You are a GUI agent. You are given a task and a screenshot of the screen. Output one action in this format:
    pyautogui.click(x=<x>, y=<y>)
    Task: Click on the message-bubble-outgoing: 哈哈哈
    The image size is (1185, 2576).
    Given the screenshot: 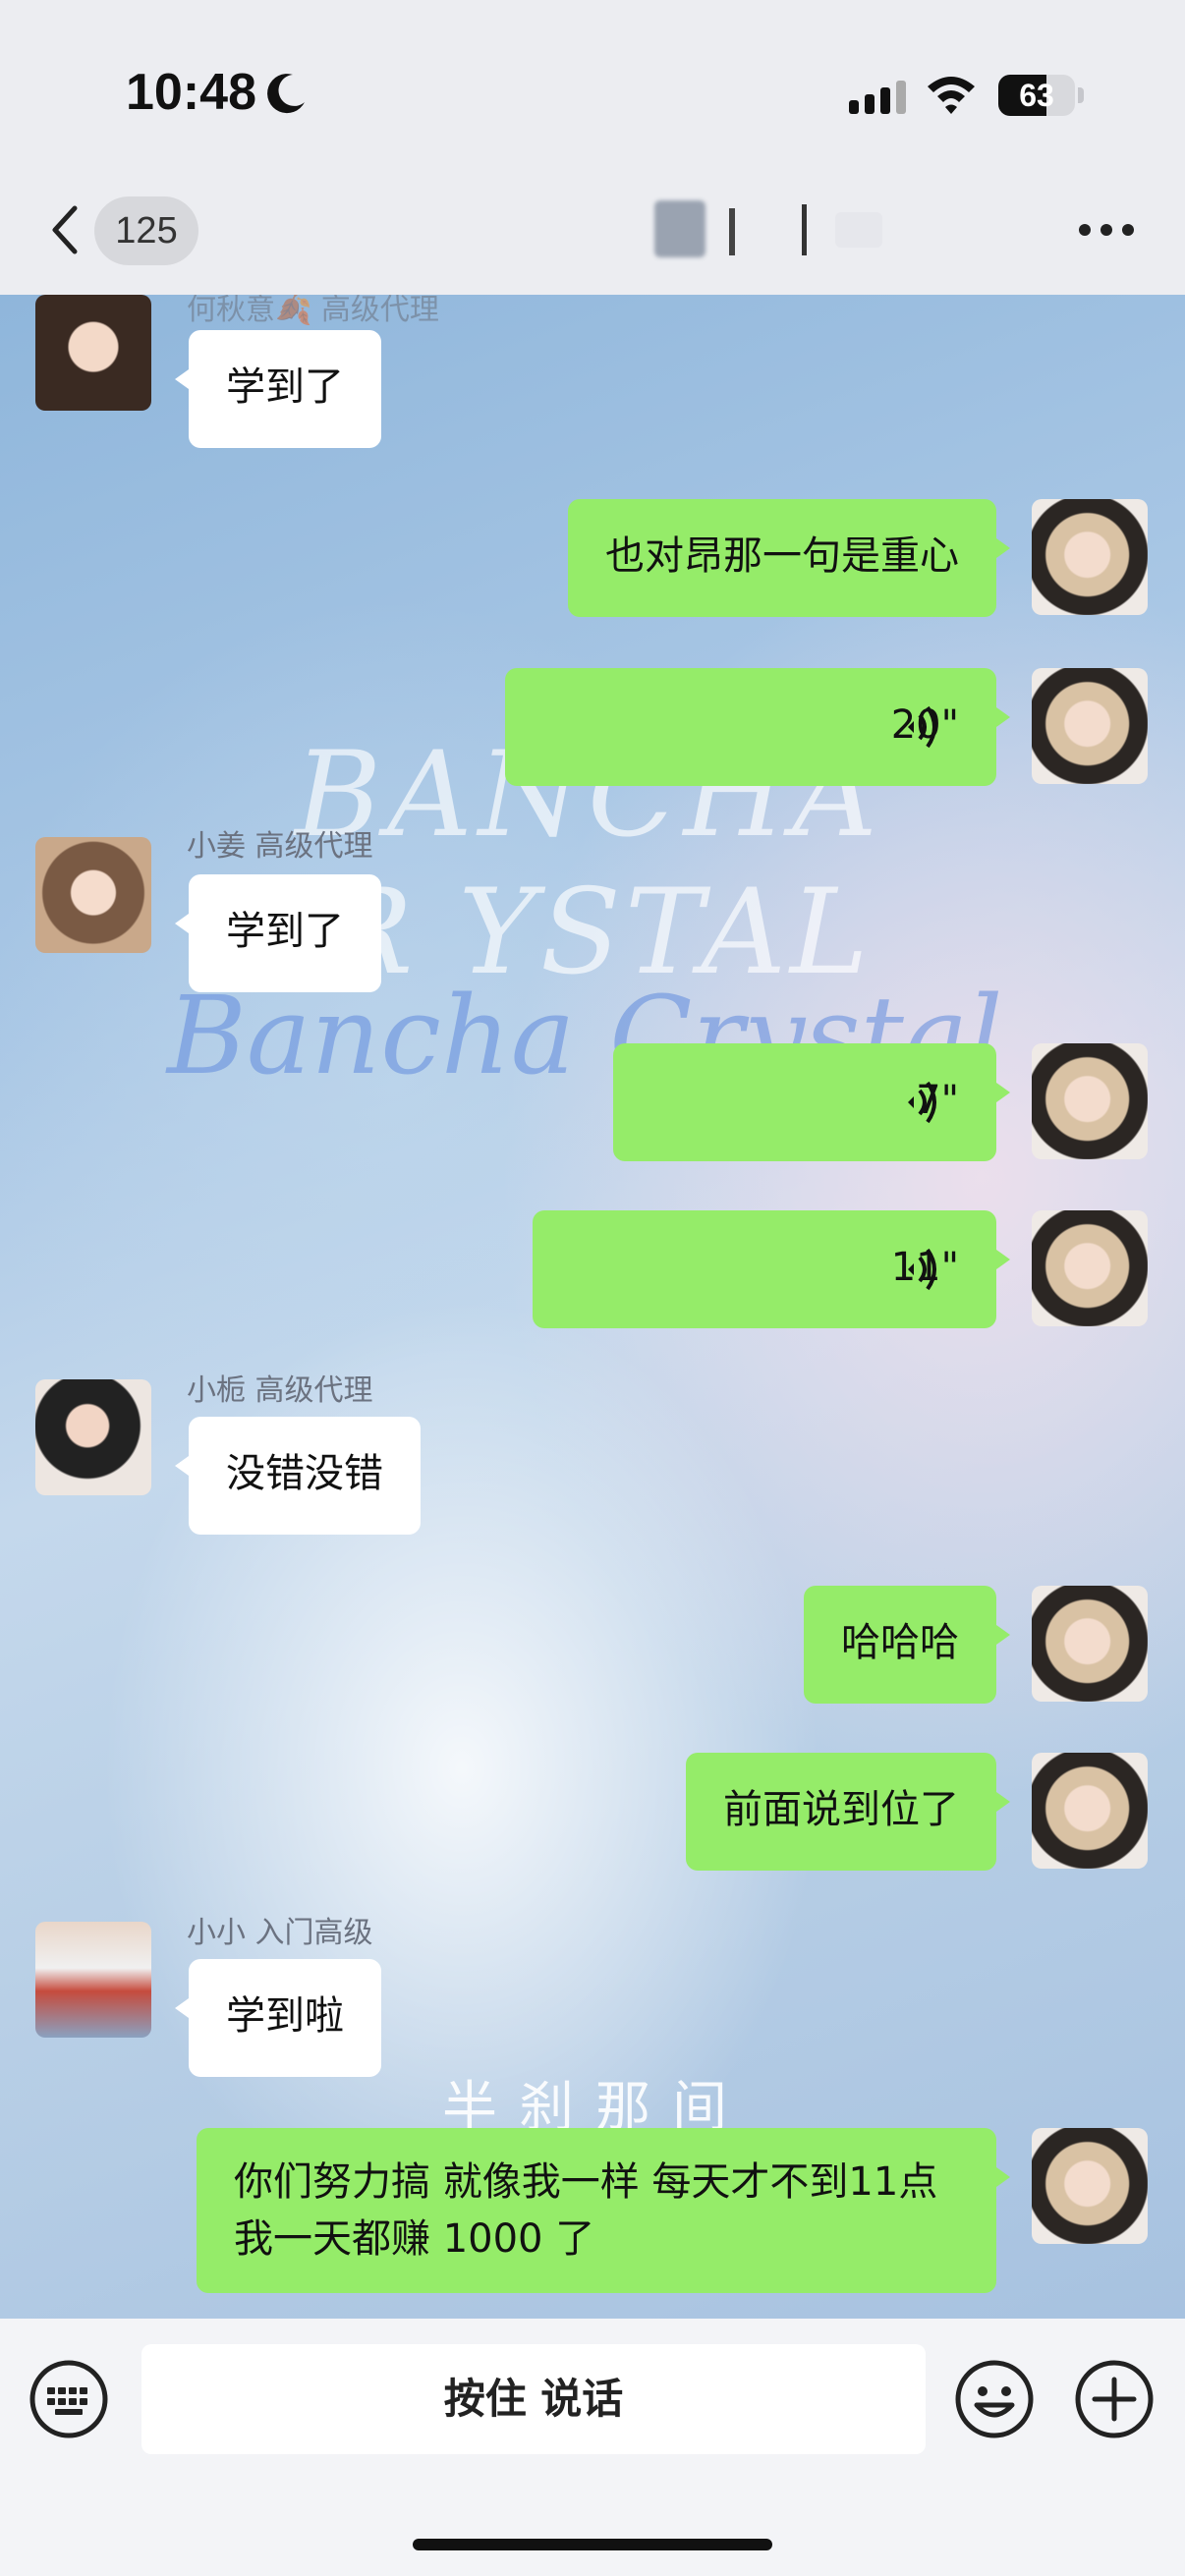 What is the action you would take?
    pyautogui.click(x=907, y=1645)
    